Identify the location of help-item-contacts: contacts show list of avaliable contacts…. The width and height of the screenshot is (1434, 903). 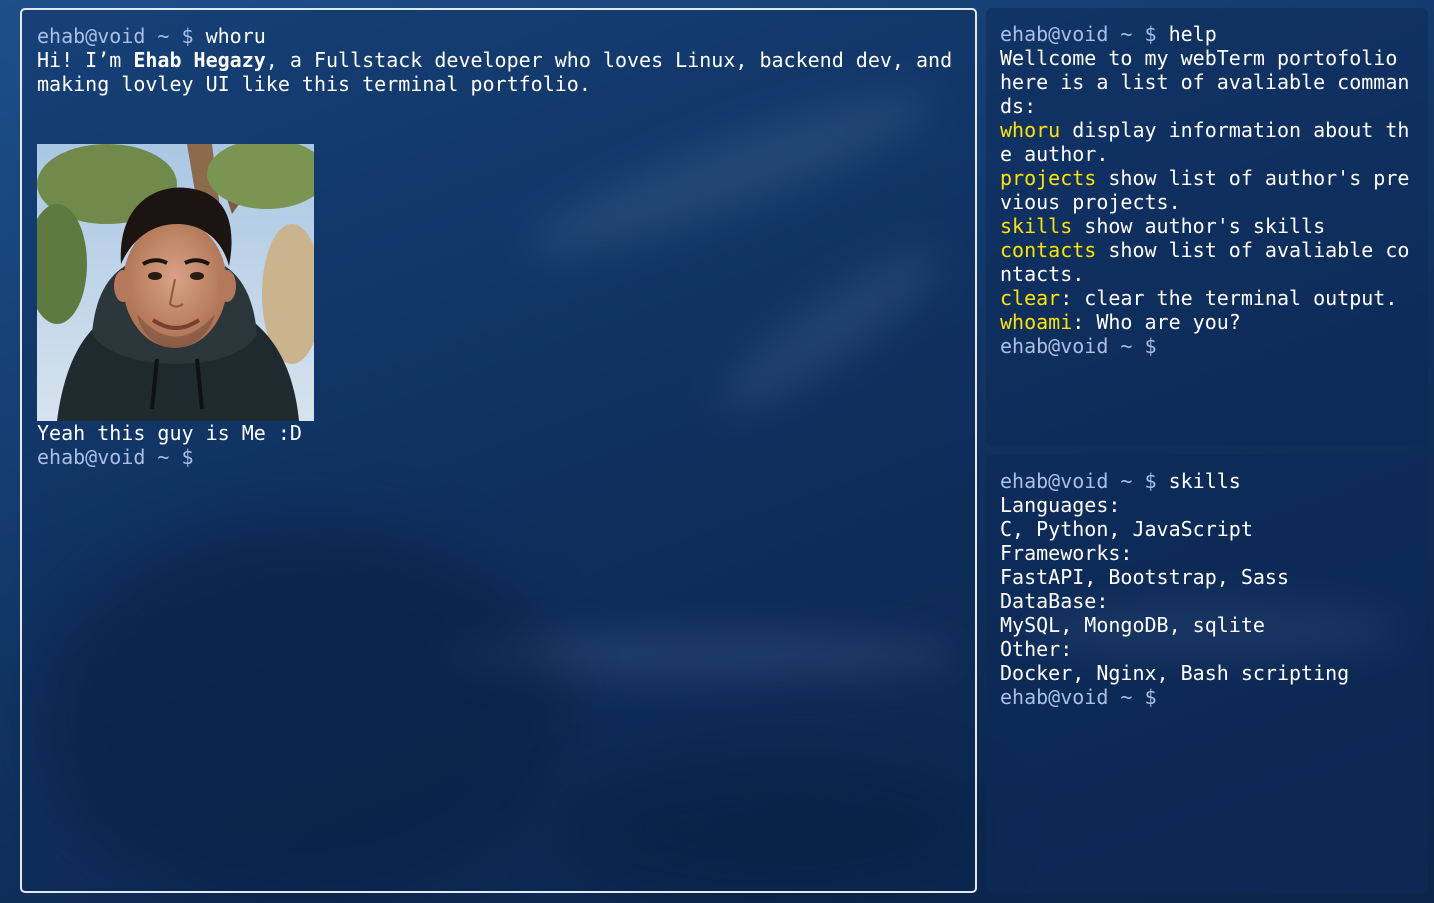
(1207, 262).